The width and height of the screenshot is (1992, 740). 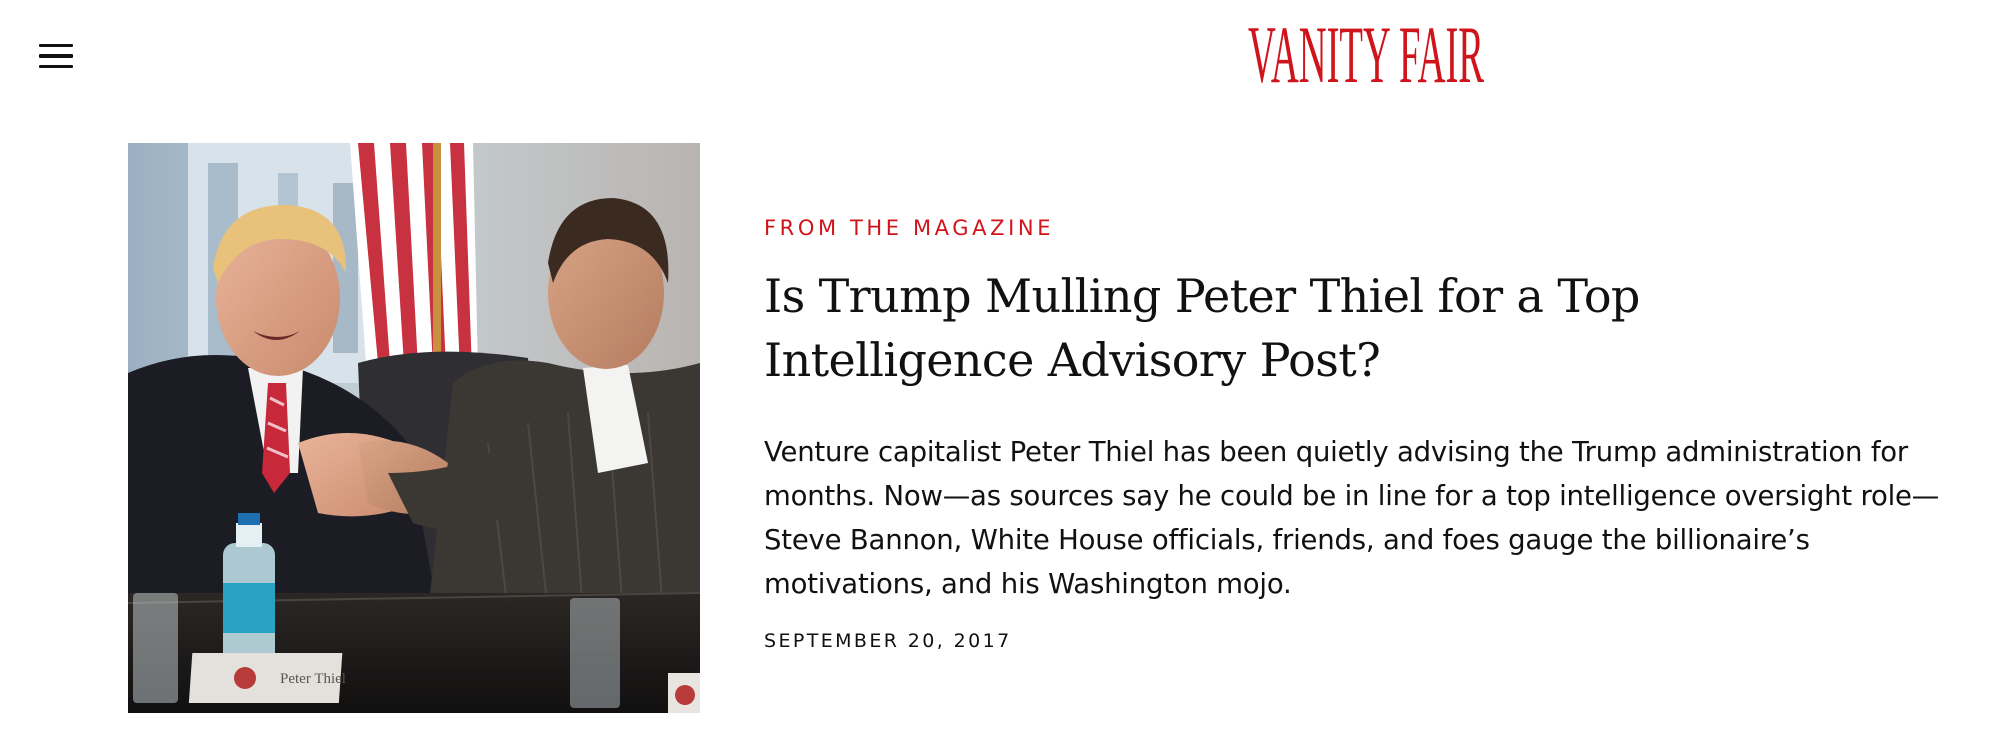 What do you see at coordinates (909, 228) in the screenshot?
I see `rubric-link: FROM THE MAGAZINE` at bounding box center [909, 228].